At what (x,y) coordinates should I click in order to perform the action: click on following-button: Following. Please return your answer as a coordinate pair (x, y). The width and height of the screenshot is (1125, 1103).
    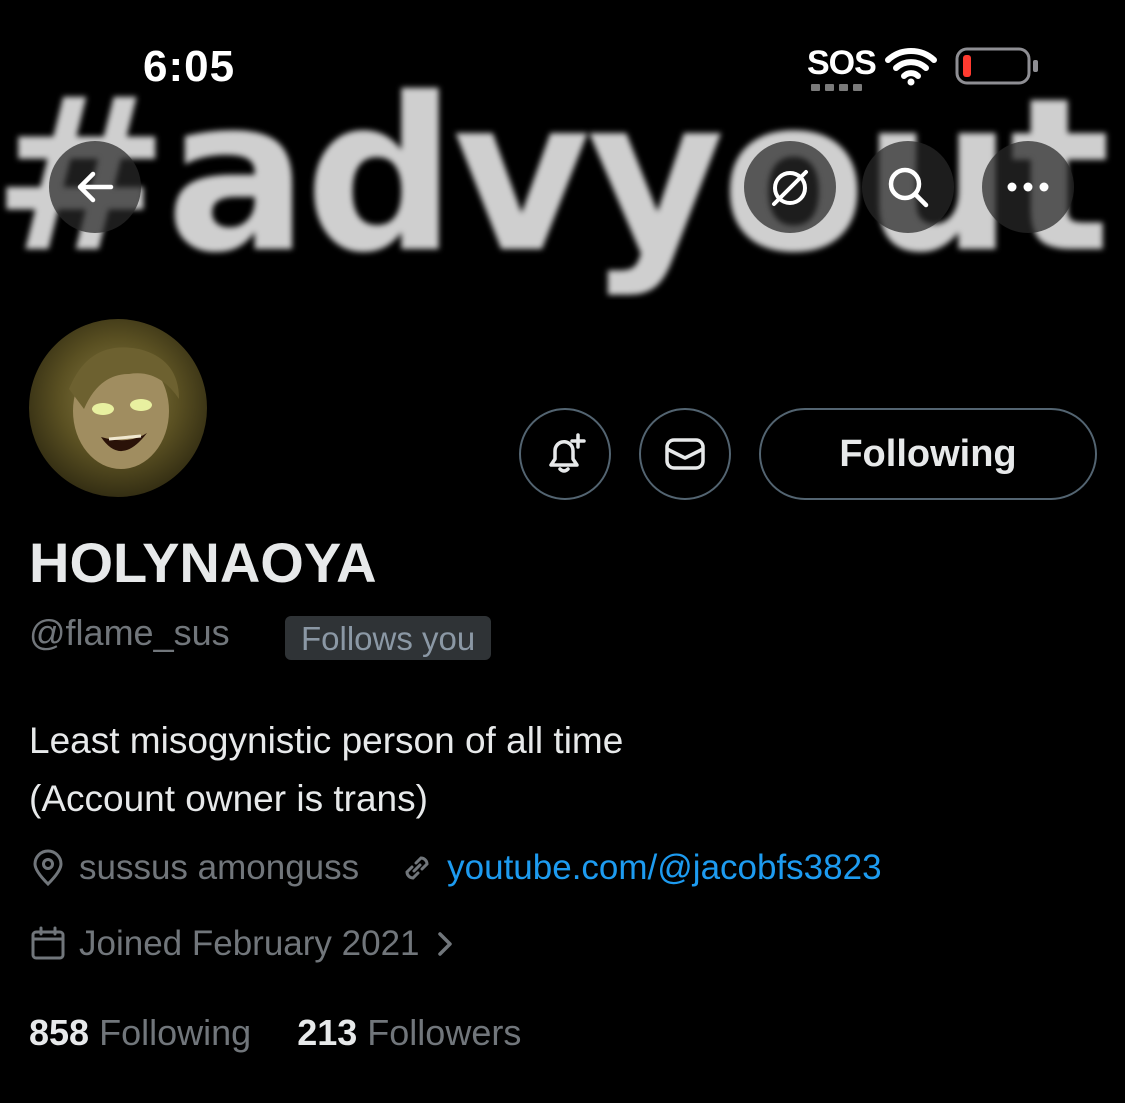
    Looking at the image, I should click on (928, 454).